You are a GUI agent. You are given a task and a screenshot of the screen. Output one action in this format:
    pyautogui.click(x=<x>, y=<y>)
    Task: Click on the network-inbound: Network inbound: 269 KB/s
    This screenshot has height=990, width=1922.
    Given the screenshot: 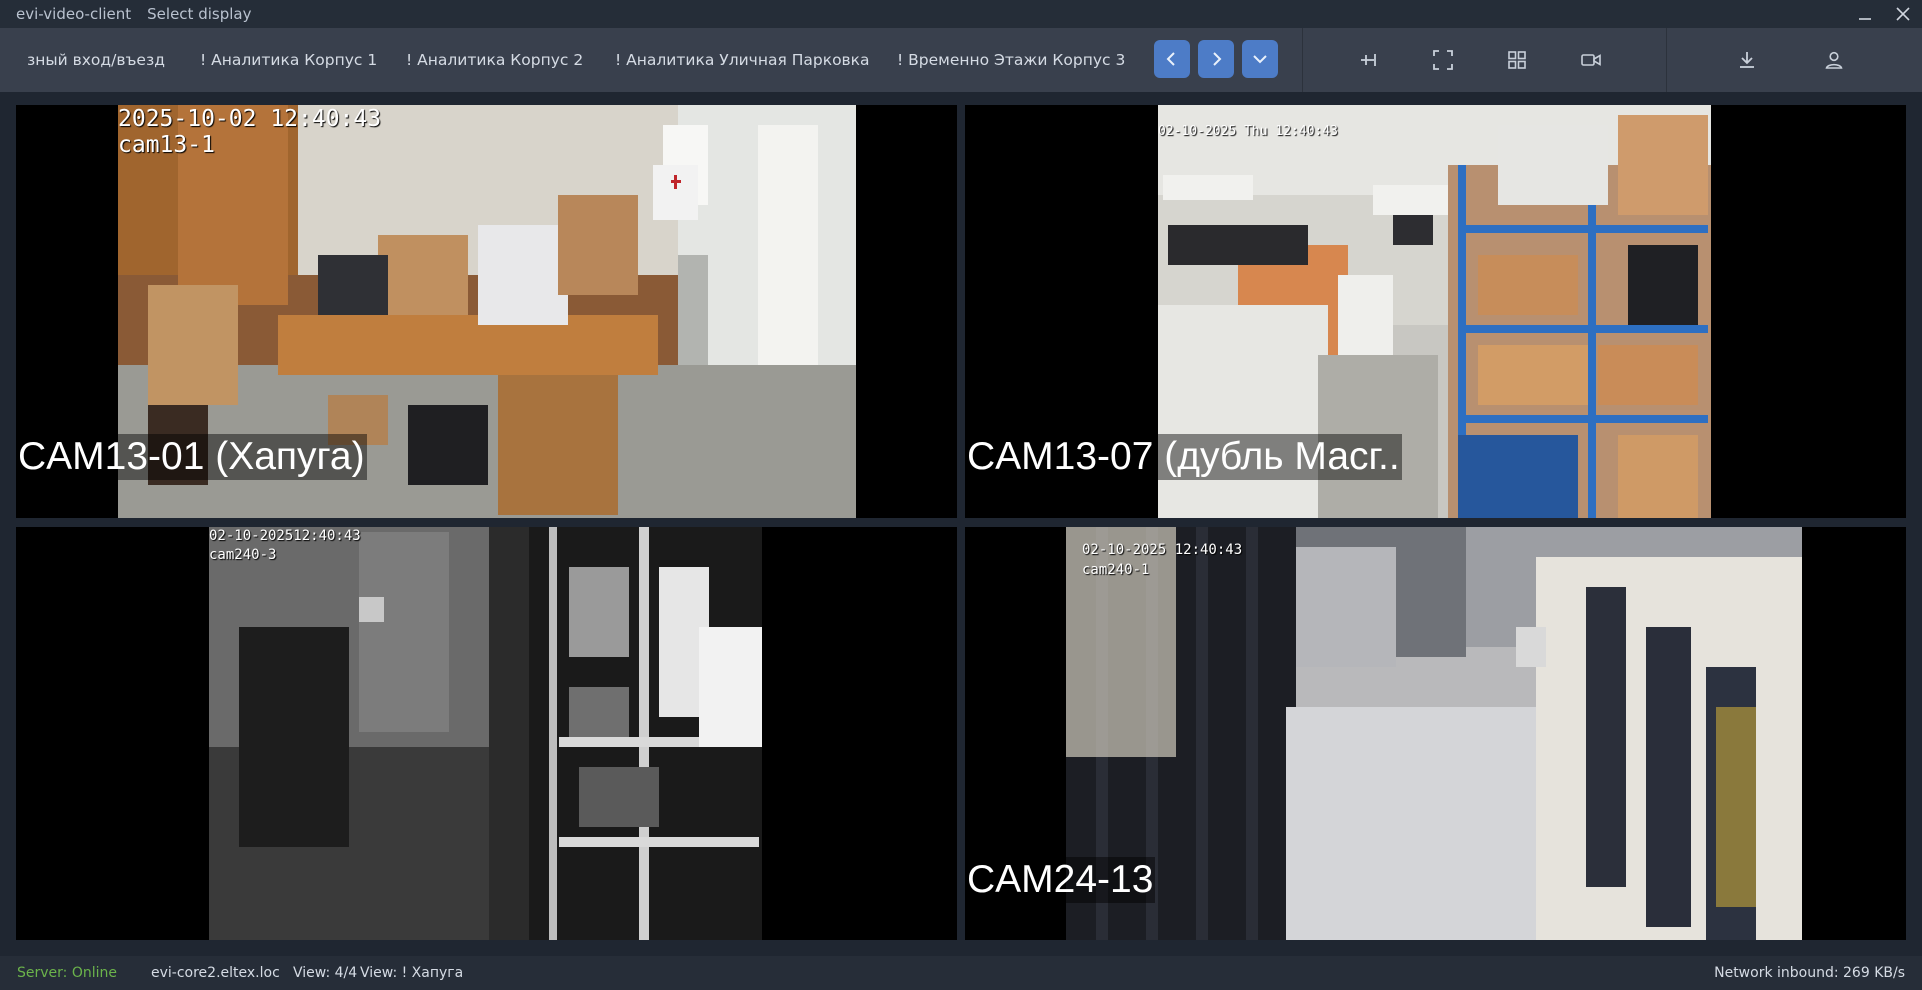 What is the action you would take?
    pyautogui.click(x=1809, y=973)
    